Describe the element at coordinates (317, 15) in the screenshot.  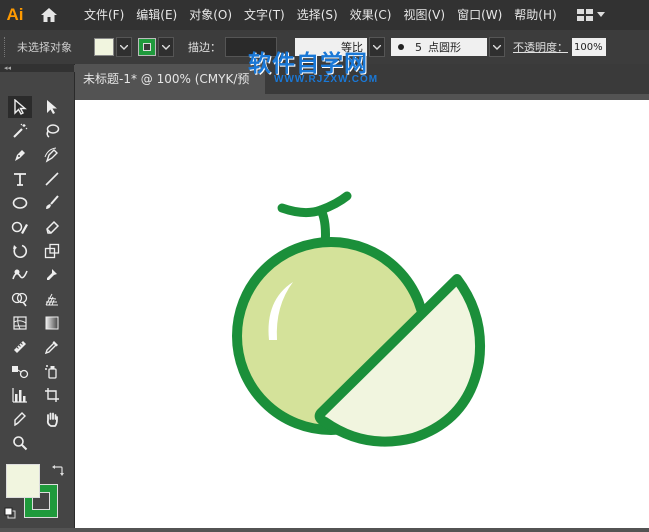
I see `menu-select: 选择(S)` at that location.